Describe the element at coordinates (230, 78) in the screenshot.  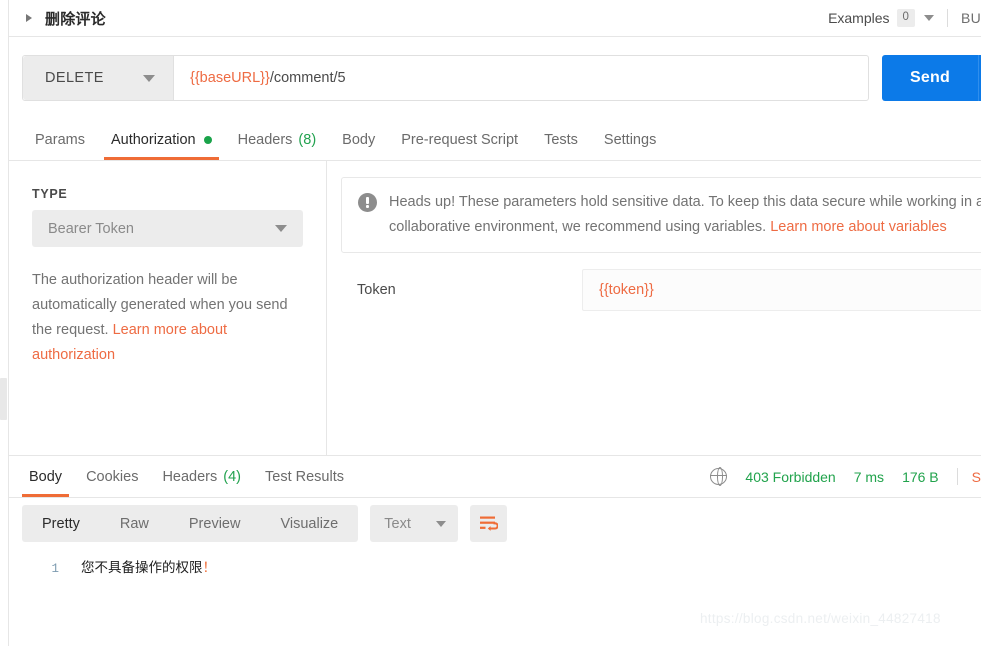
I see `url-variable: {{baseURL}}` at that location.